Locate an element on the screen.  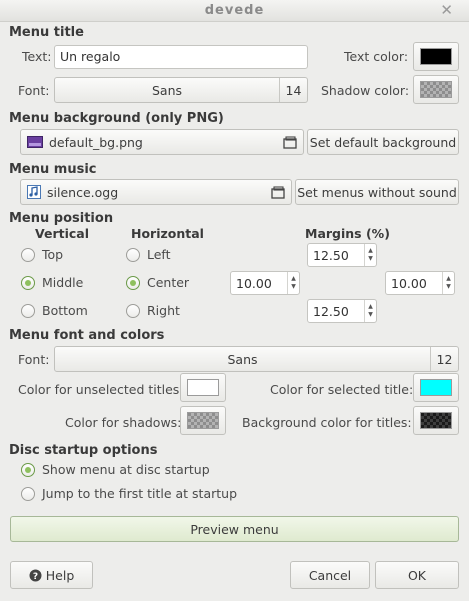
horizontal-right-label: Right is located at coordinates (163, 310).